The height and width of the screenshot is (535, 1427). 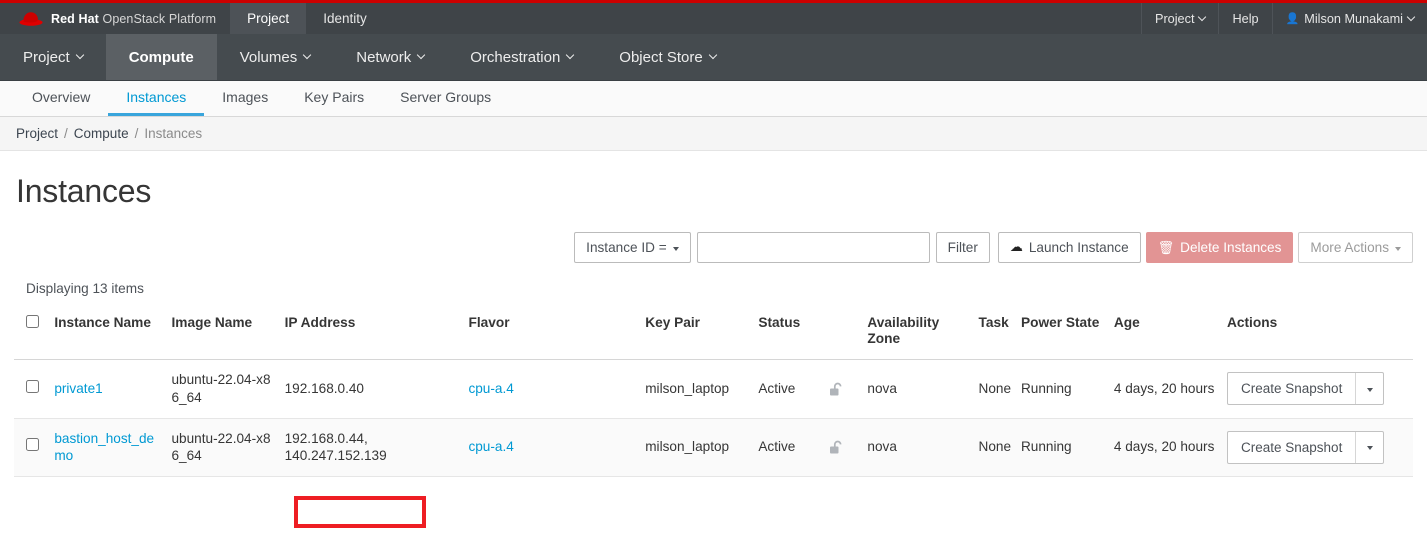 What do you see at coordinates (1219, 247) in the screenshot?
I see `delete-instances-button: 🗑 Delete Instances` at bounding box center [1219, 247].